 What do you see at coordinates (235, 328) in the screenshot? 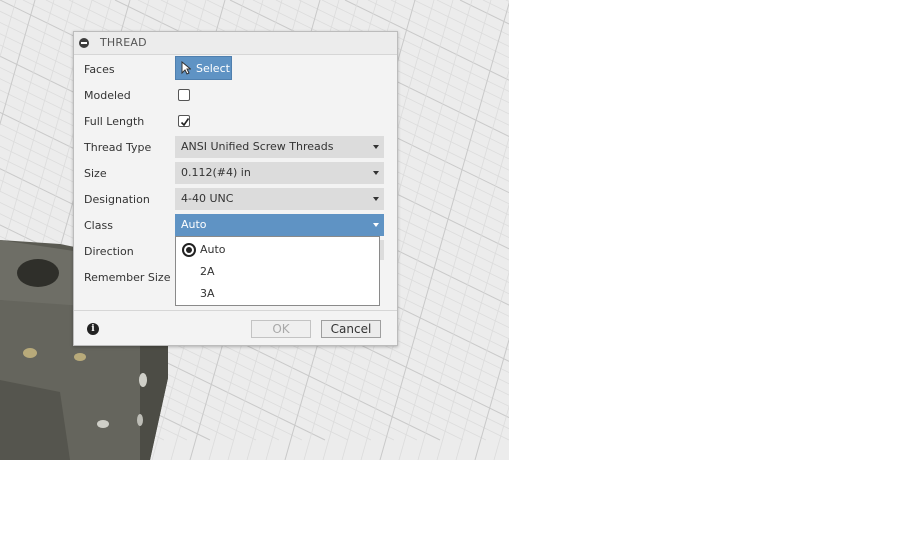
I see `dialog-footer: i OK Cancel` at bounding box center [235, 328].